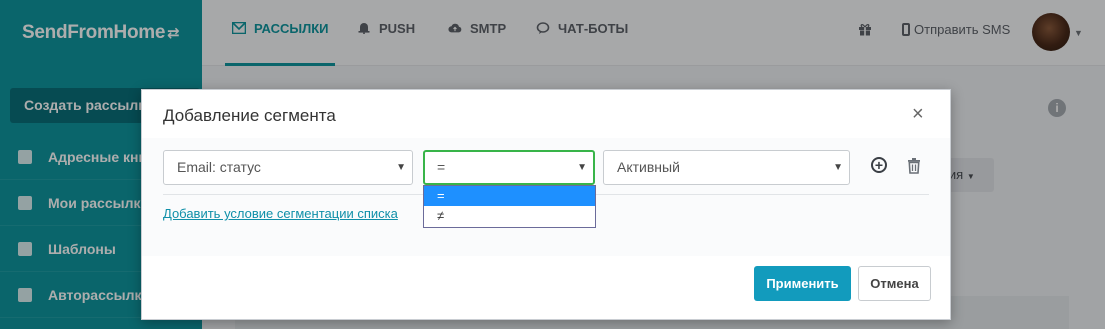 The width and height of the screenshot is (1105, 329). What do you see at coordinates (509, 196) in the screenshot?
I see `option-equals: =` at bounding box center [509, 196].